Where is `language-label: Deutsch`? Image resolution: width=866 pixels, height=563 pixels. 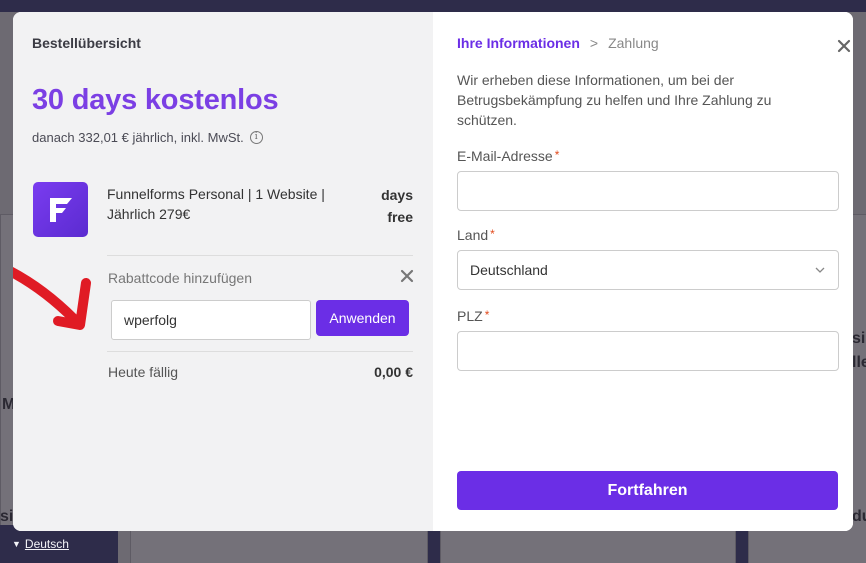
language-label: Deutsch is located at coordinates (46, 544).